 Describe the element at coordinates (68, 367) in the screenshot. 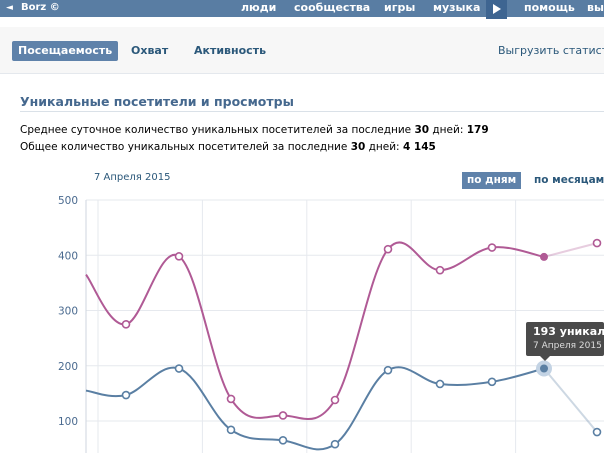

I see `y-tick-label: 200` at that location.